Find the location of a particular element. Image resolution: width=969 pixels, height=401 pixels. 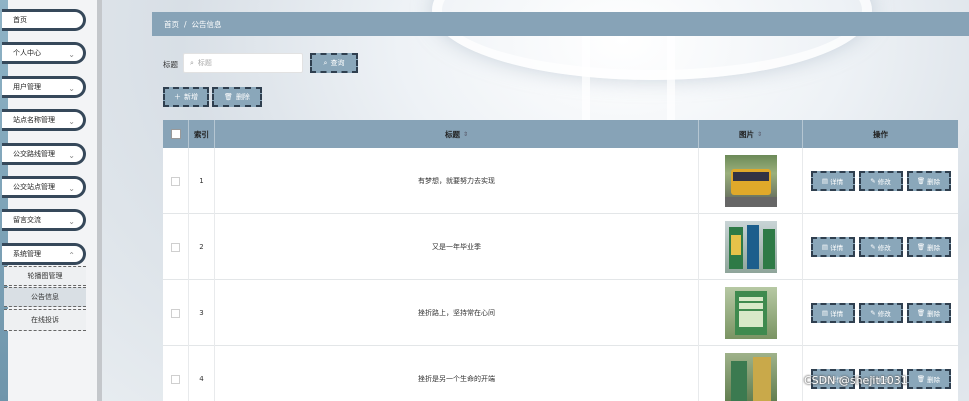

street-board-photo is located at coordinates (750, 377).